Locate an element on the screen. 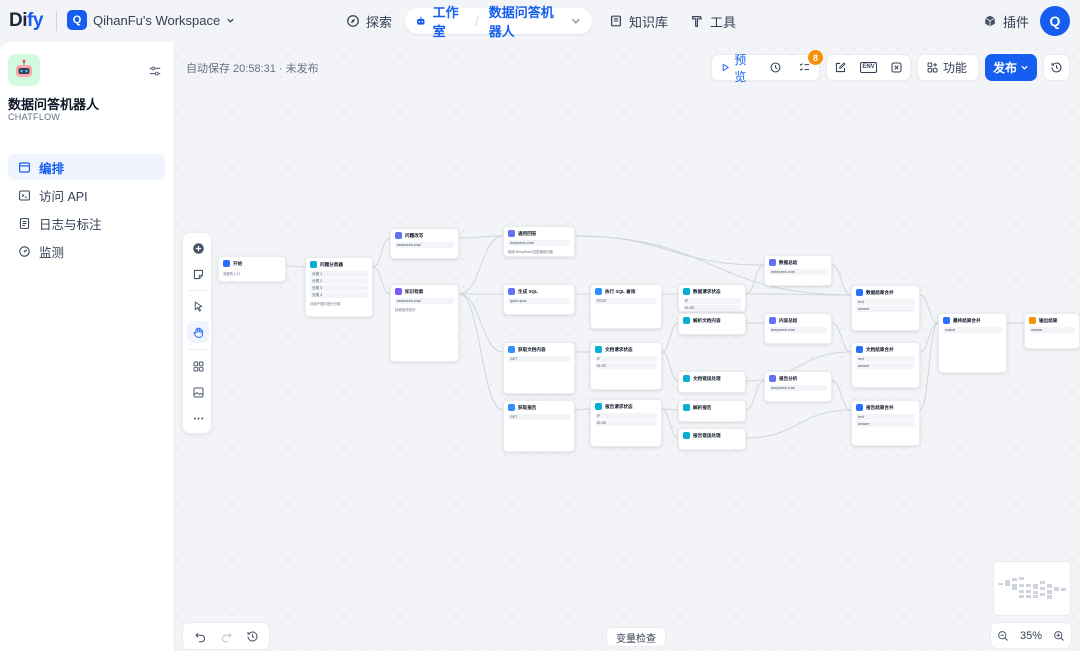 The width and height of the screenshot is (1080, 651). workflow-node-fetch-report: 获取报告 GET is located at coordinates (539, 426).